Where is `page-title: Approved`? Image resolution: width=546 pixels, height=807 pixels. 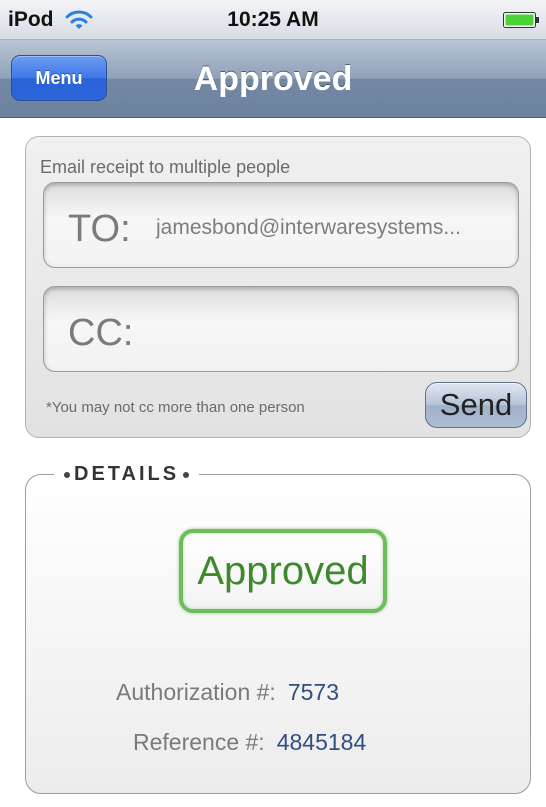 page-title: Approved is located at coordinates (273, 79).